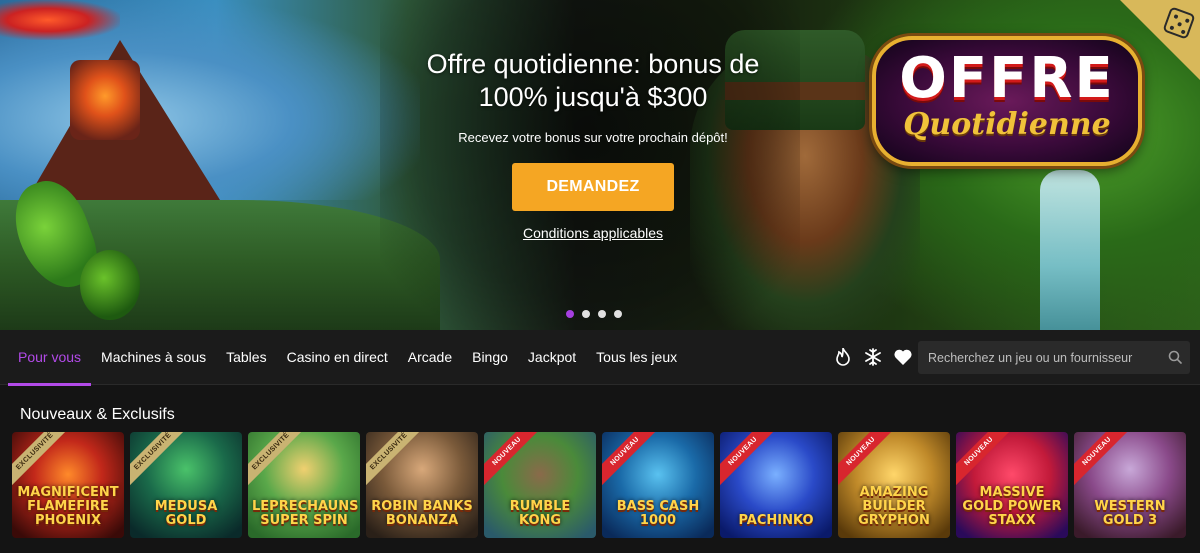  I want to click on game-tile-massive-gold-power-staxx: NOUVEAU MASSIVE GOLD POWER STAXX, so click(1012, 485).